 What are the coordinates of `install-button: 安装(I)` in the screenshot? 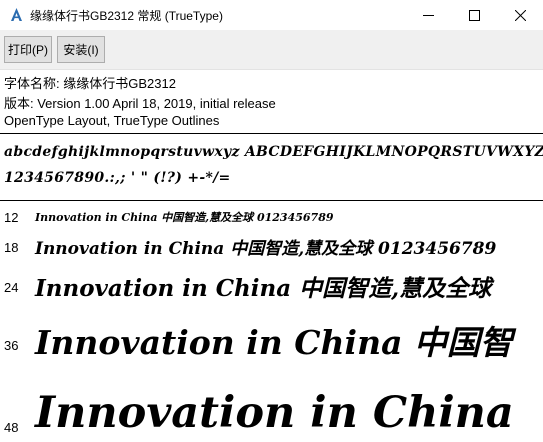 It's located at (81, 49).